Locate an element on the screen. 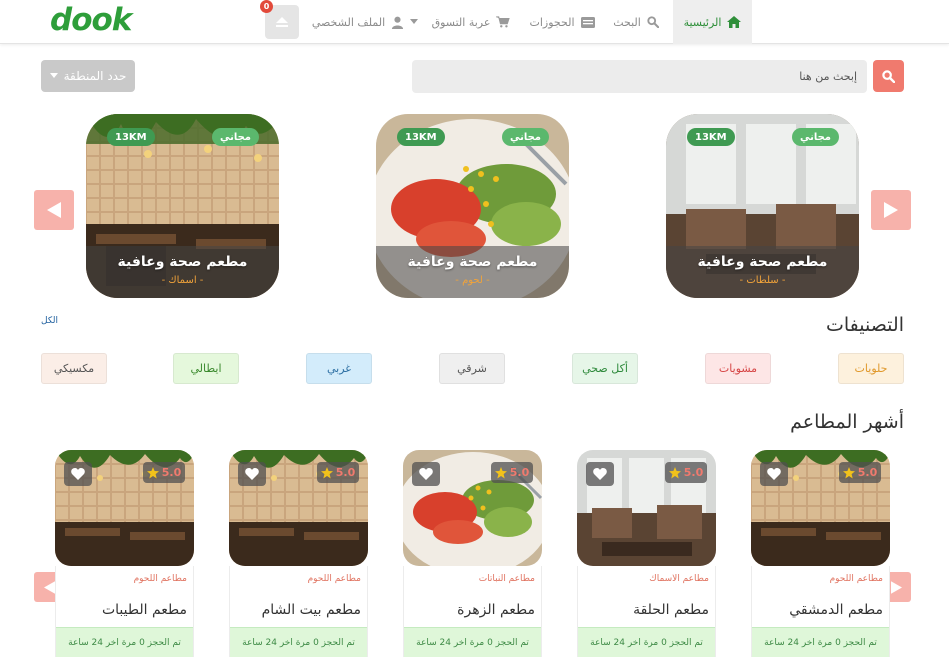 The width and height of the screenshot is (949, 659). category-chip: مكسيكي is located at coordinates (74, 368).